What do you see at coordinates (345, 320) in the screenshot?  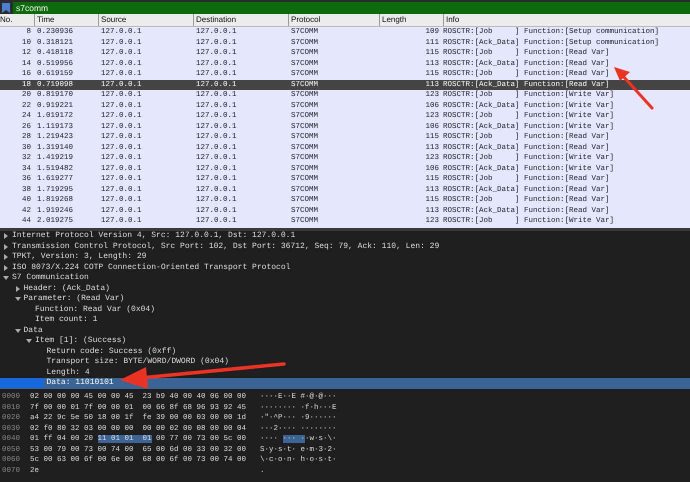 I see `detail-row: Item count: 1` at bounding box center [345, 320].